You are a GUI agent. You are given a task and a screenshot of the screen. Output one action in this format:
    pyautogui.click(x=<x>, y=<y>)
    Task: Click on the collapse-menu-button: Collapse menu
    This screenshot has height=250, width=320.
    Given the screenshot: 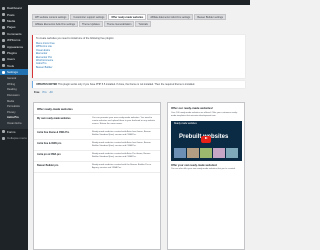 What is the action you would take?
    pyautogui.click(x=14, y=138)
    